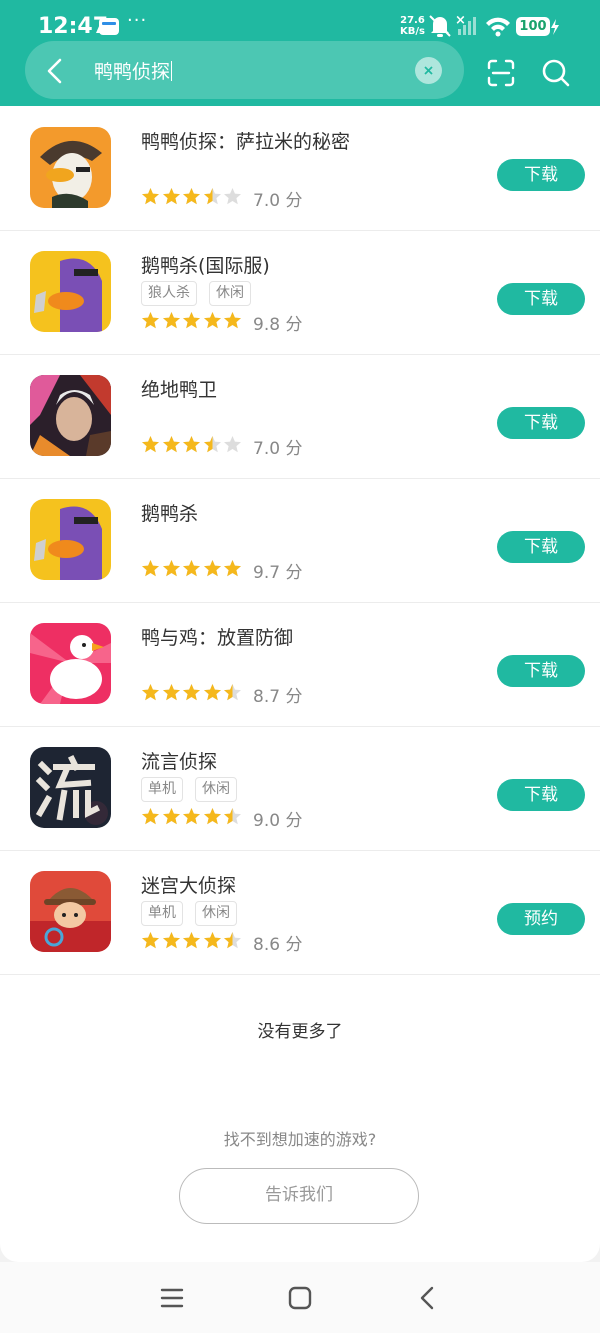 The width and height of the screenshot is (600, 1333). I want to click on search-query: 鸭鸭侦探, so click(132, 72).